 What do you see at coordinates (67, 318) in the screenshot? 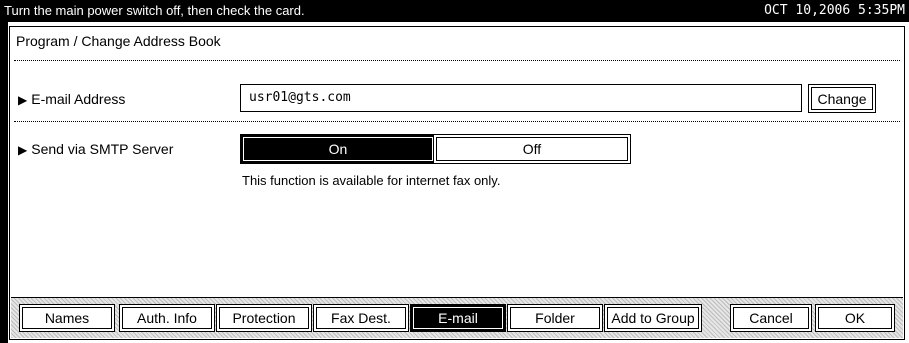
I see `tab-names: Names` at bounding box center [67, 318].